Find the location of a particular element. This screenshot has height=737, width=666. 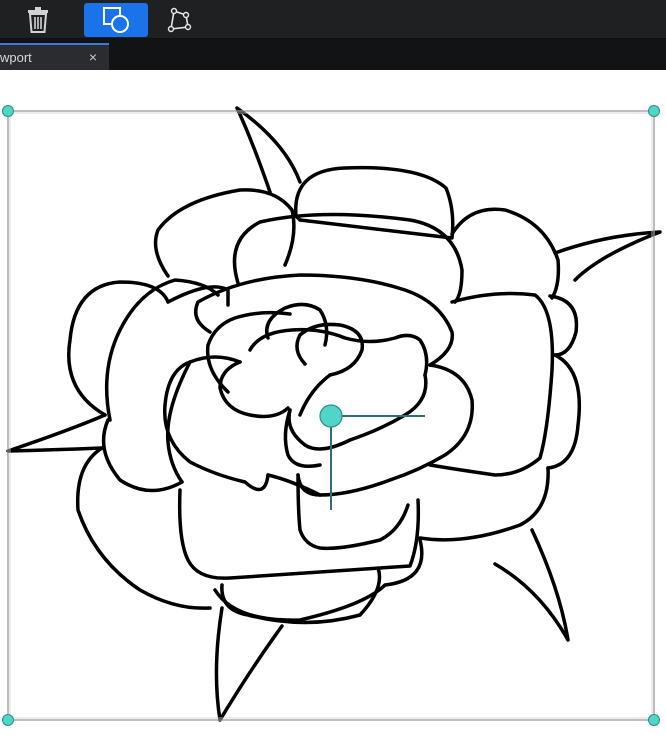

resize-handle-top-left is located at coordinates (8, 111).